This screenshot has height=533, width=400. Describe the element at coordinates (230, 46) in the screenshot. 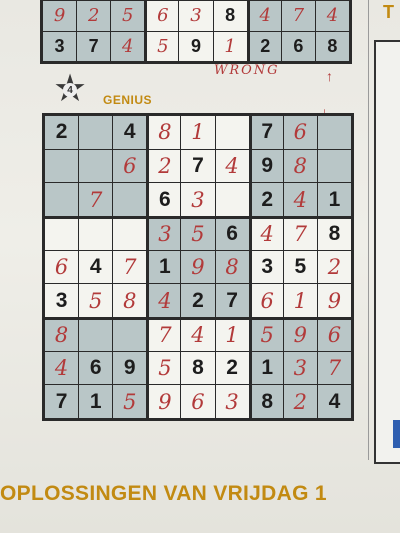

I see `previous-sudoku-cell: 1` at that location.